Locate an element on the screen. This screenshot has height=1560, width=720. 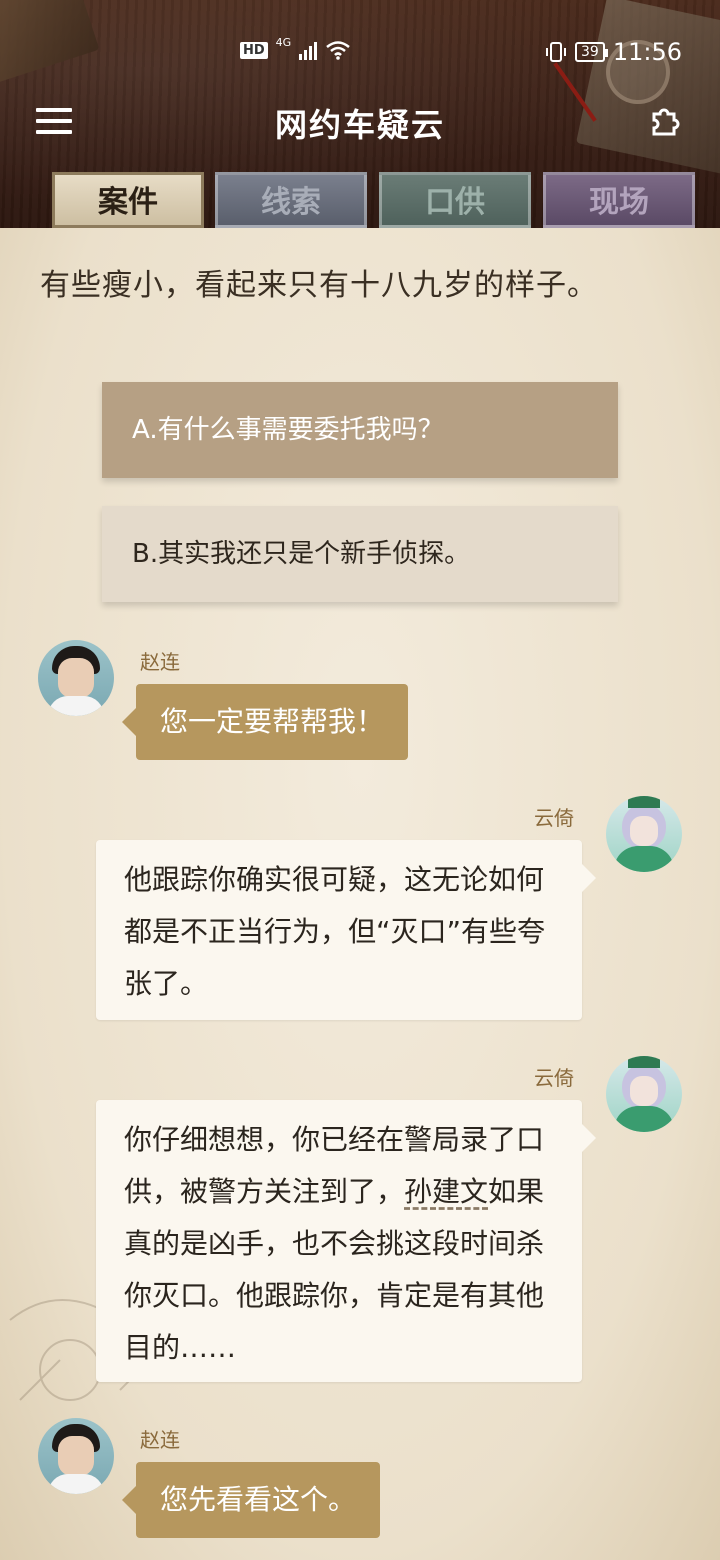
network-type: 4G is located at coordinates (283, 42).